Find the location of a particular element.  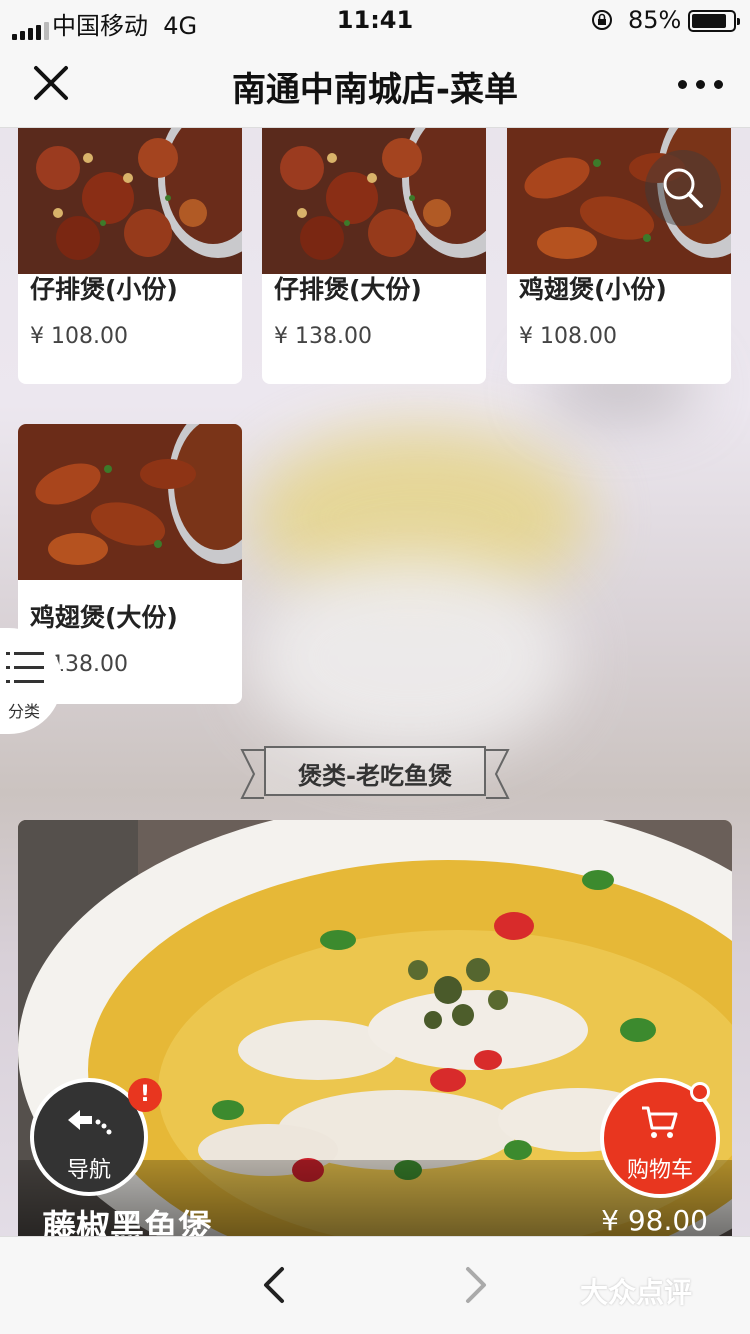

browser-toolbar: 大众点评 is located at coordinates (375, 1285).